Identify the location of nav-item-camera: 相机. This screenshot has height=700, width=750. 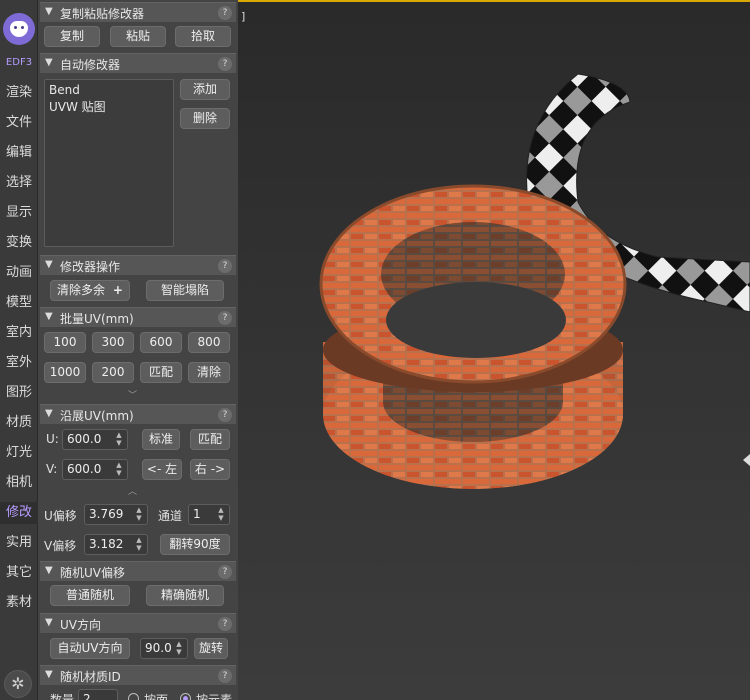
(19, 483).